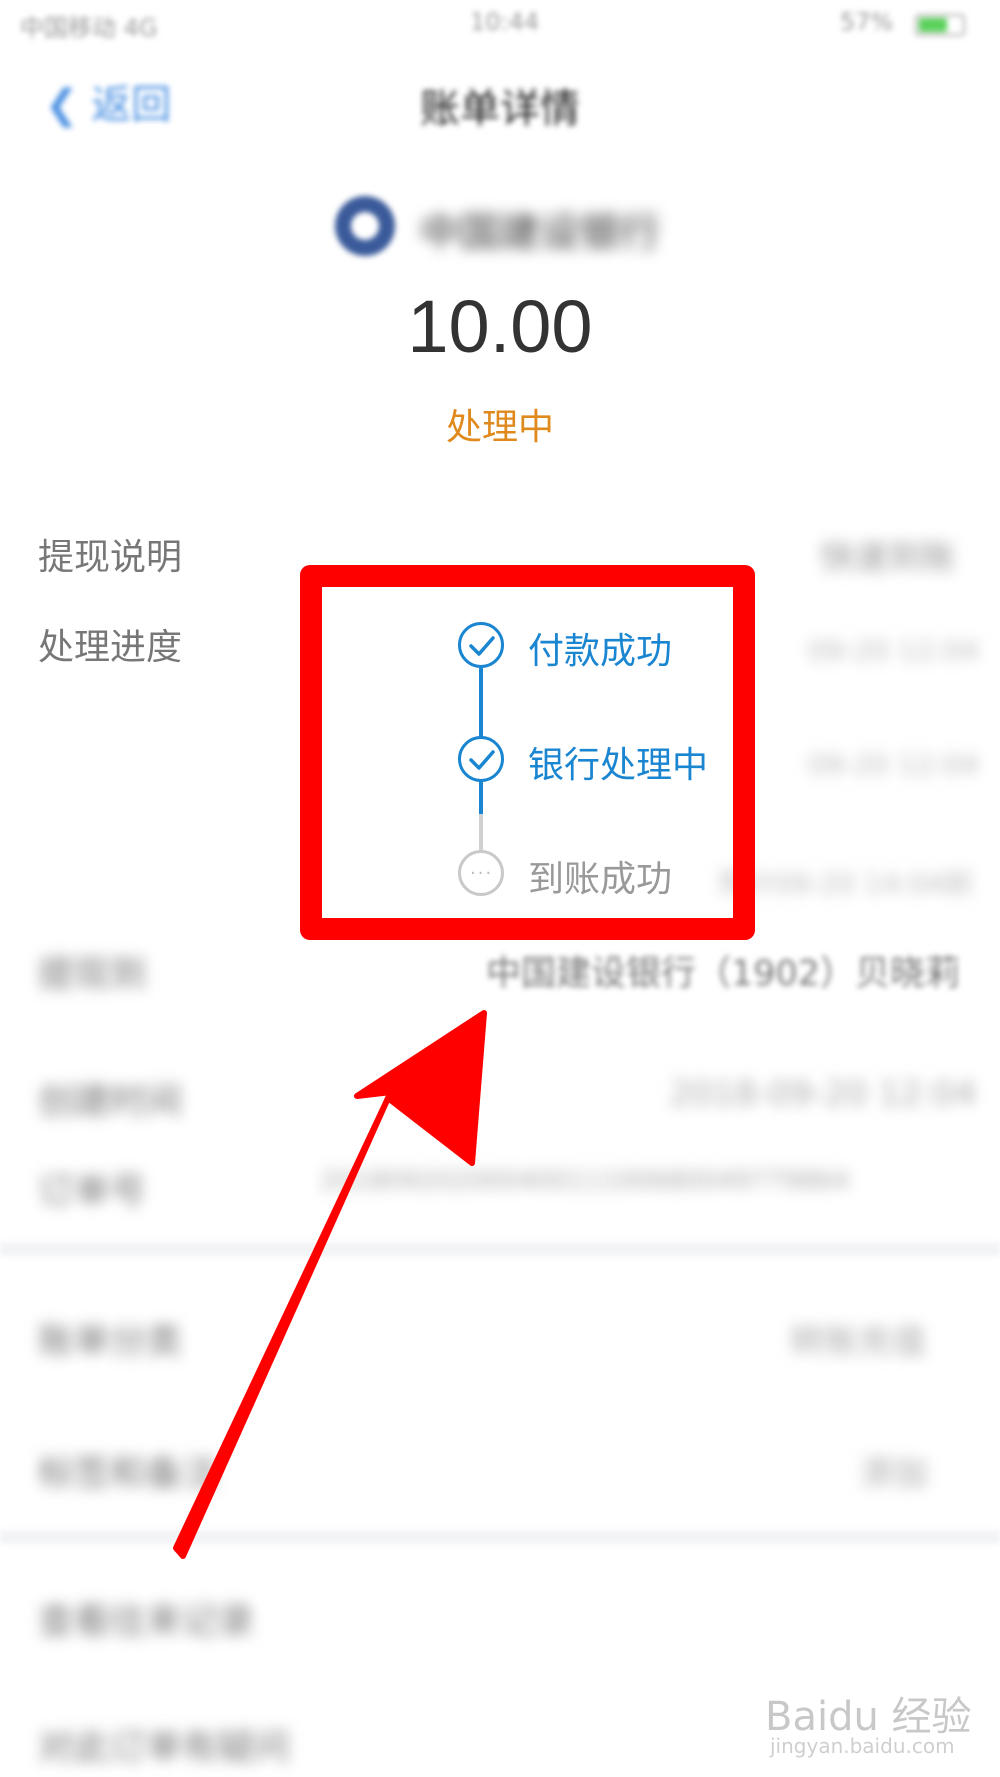  I want to click on watermark-url: jingyan.baidu.com, so click(862, 1746).